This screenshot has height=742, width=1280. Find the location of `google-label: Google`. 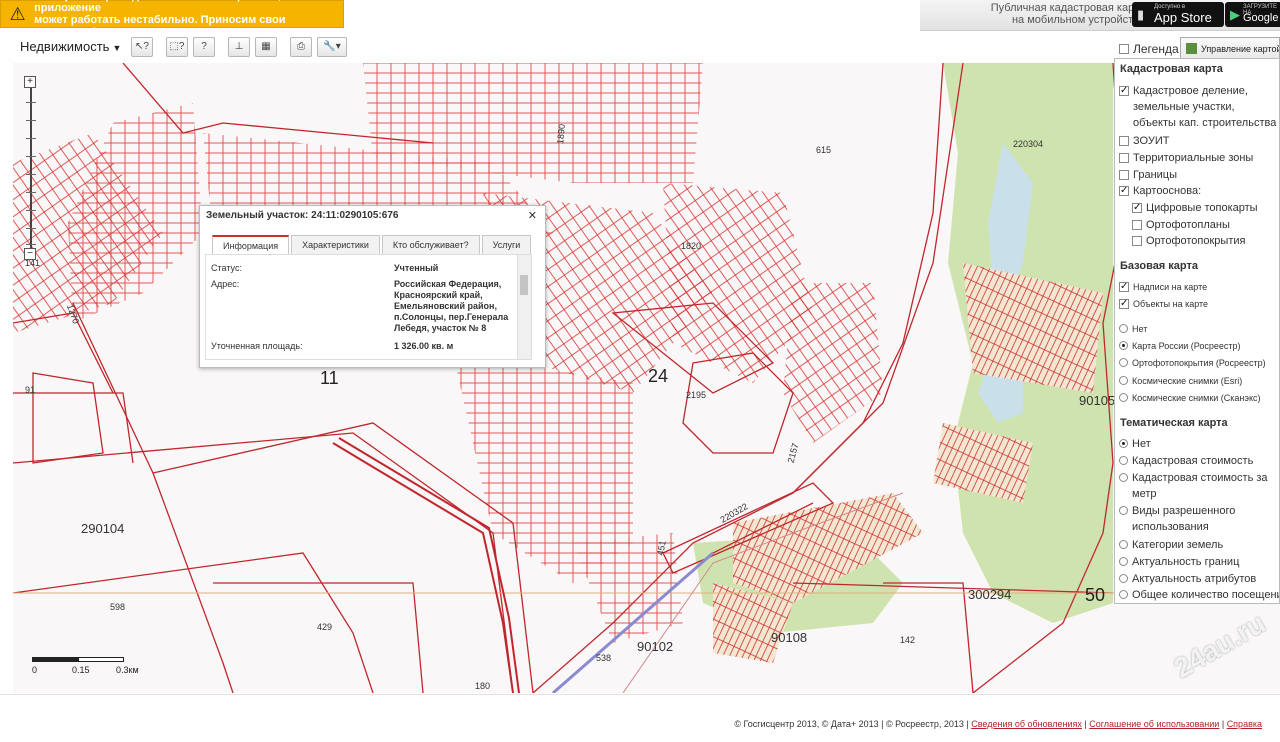

google-label: Google is located at coordinates (1261, 18).